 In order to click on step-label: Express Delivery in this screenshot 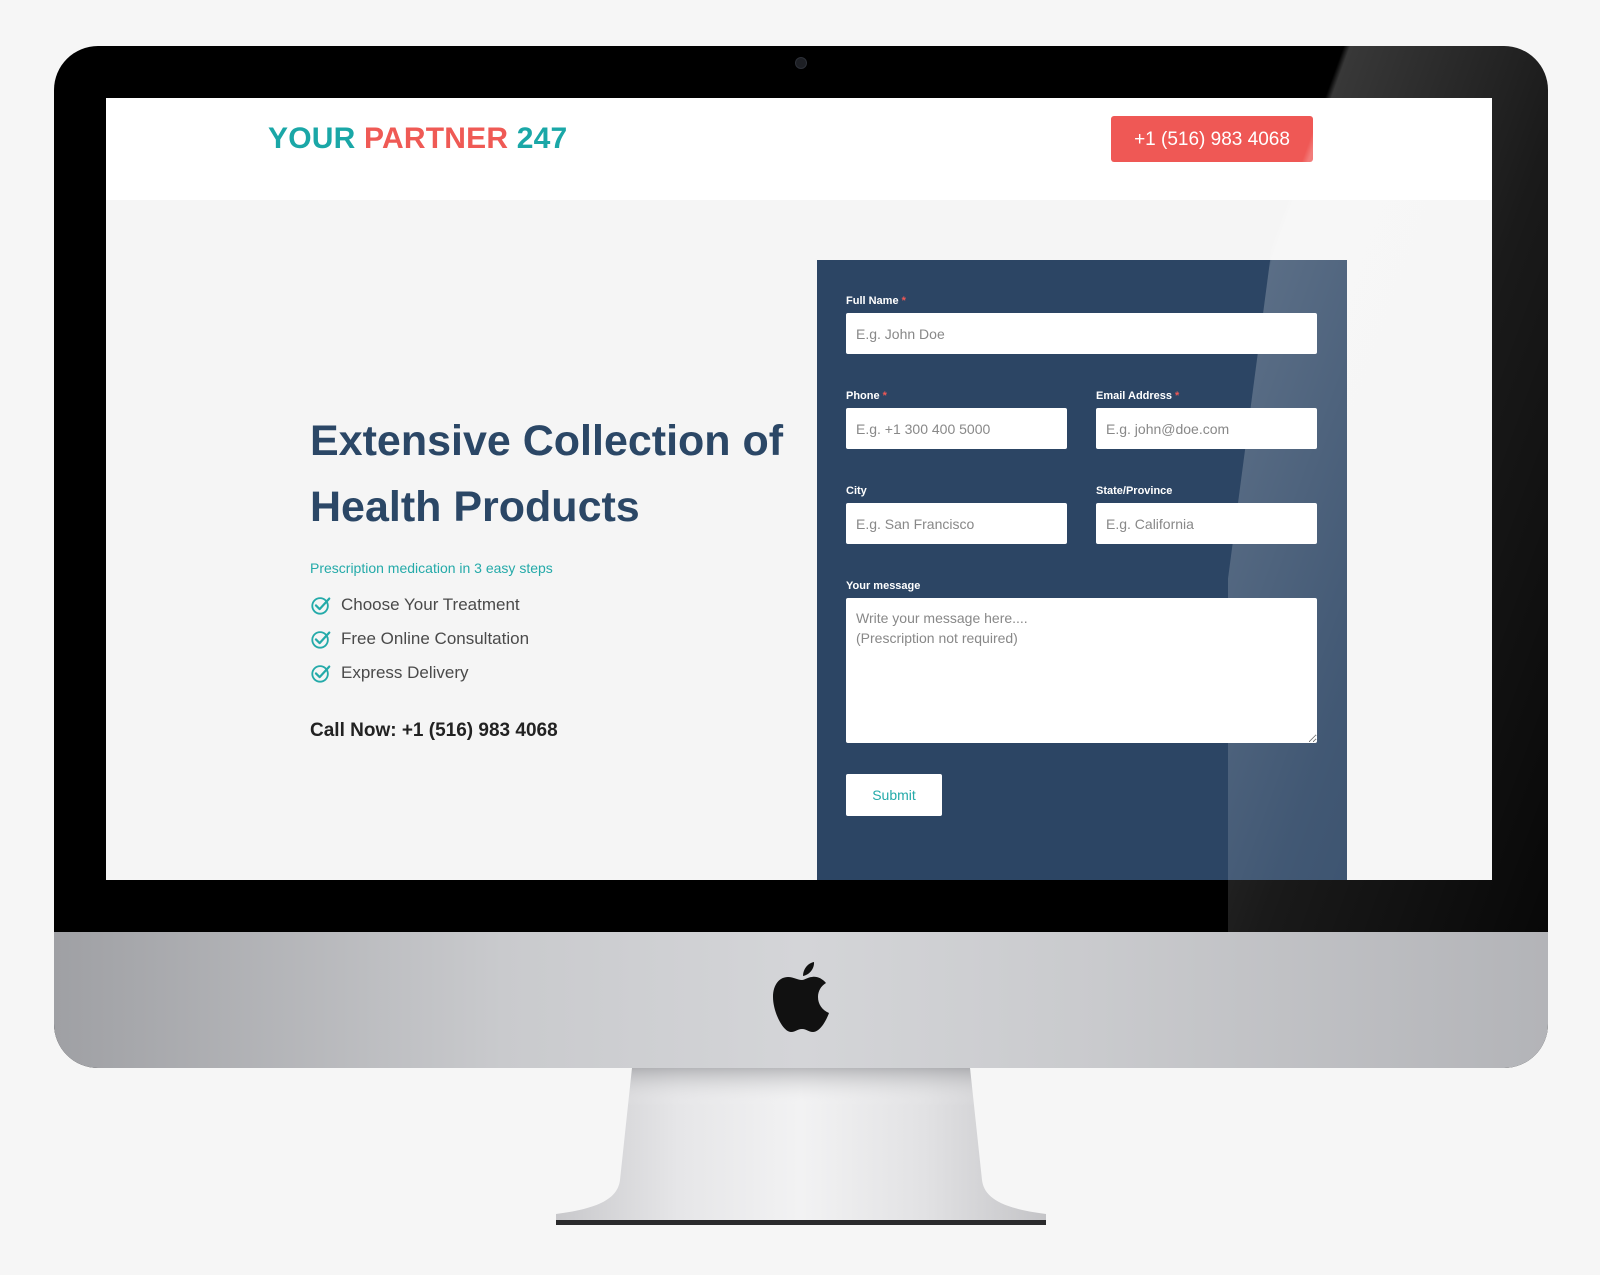, I will do `click(405, 672)`.